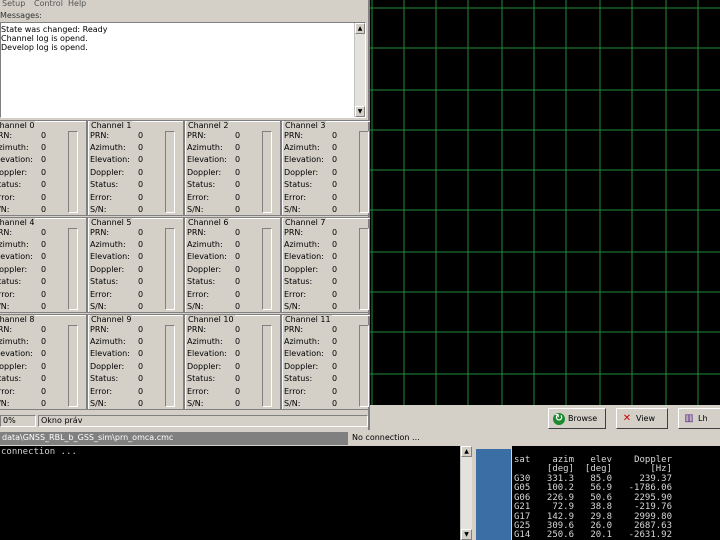 This screenshot has height=540, width=720. What do you see at coordinates (577, 418) in the screenshot?
I see `browse-button: ↻ Browse` at bounding box center [577, 418].